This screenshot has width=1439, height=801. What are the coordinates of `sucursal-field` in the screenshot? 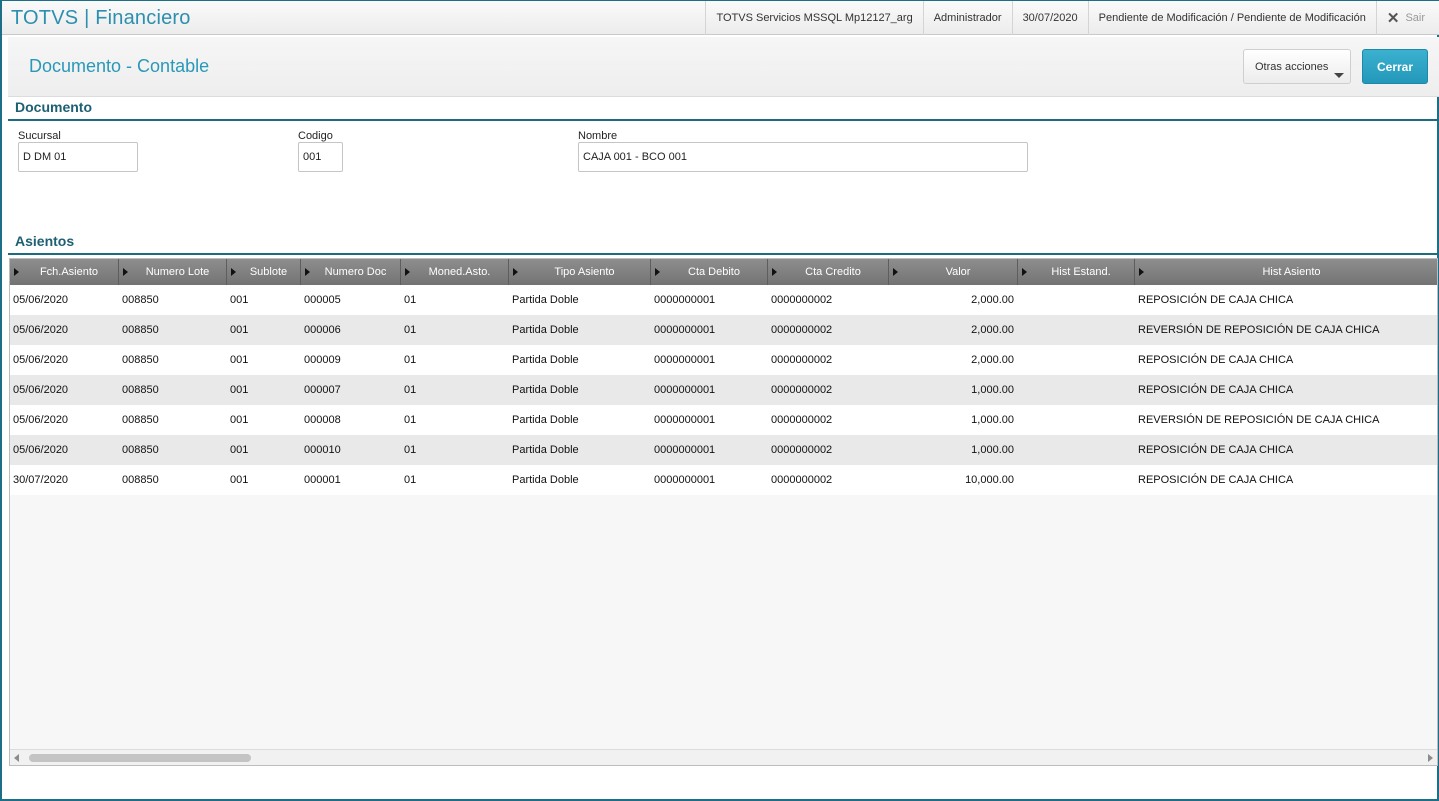 It's located at (78, 157).